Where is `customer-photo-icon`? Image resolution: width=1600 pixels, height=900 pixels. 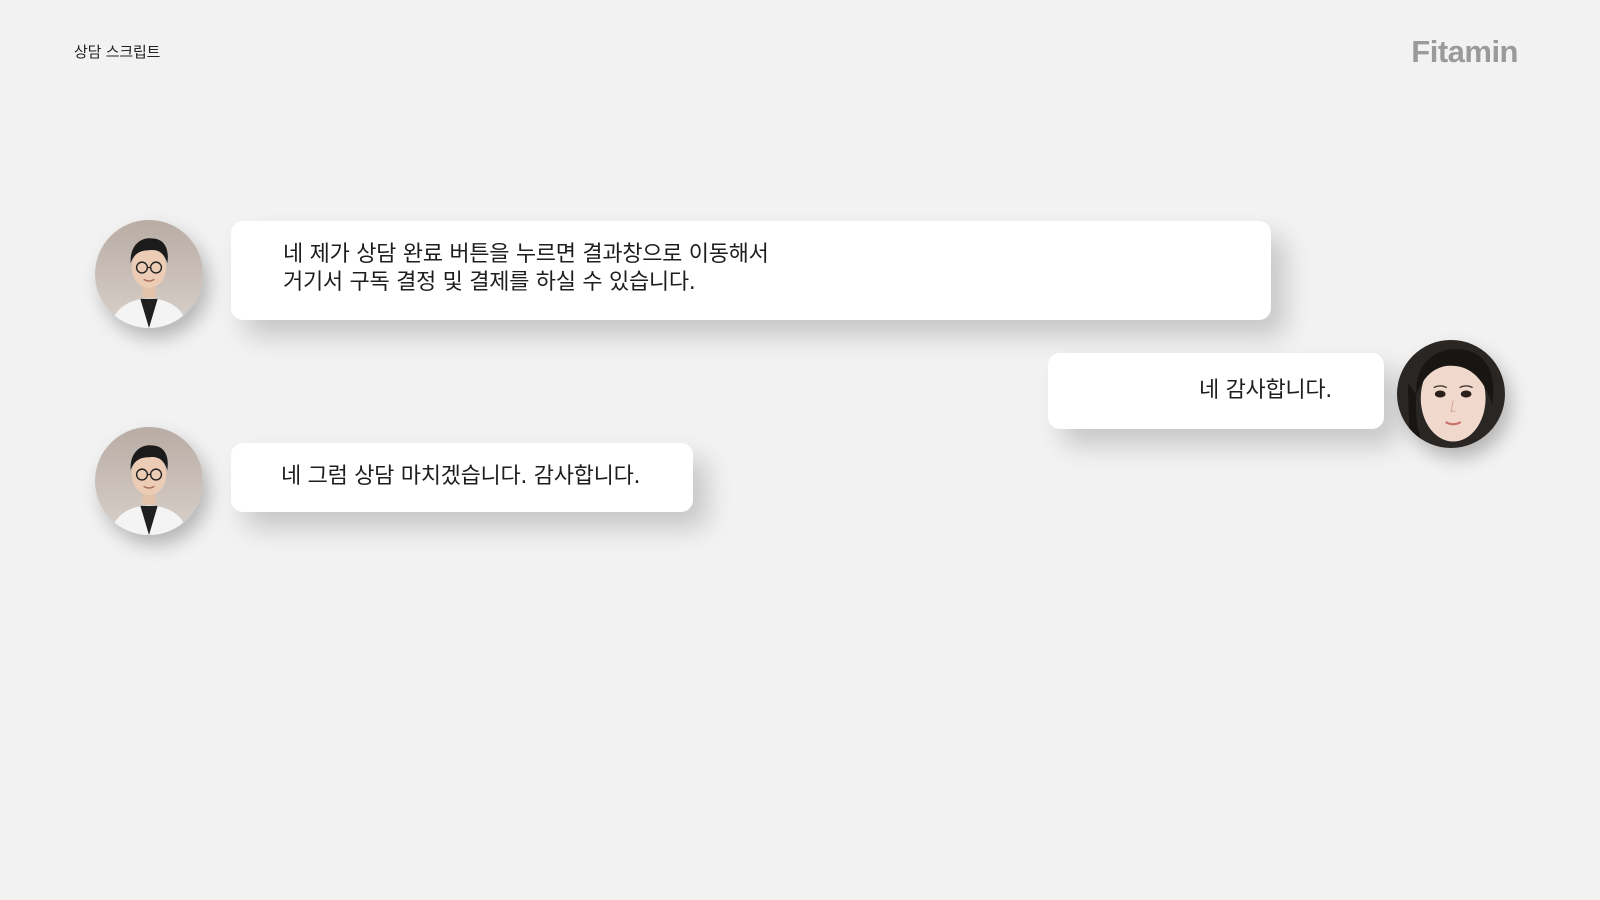 customer-photo-icon is located at coordinates (1451, 394).